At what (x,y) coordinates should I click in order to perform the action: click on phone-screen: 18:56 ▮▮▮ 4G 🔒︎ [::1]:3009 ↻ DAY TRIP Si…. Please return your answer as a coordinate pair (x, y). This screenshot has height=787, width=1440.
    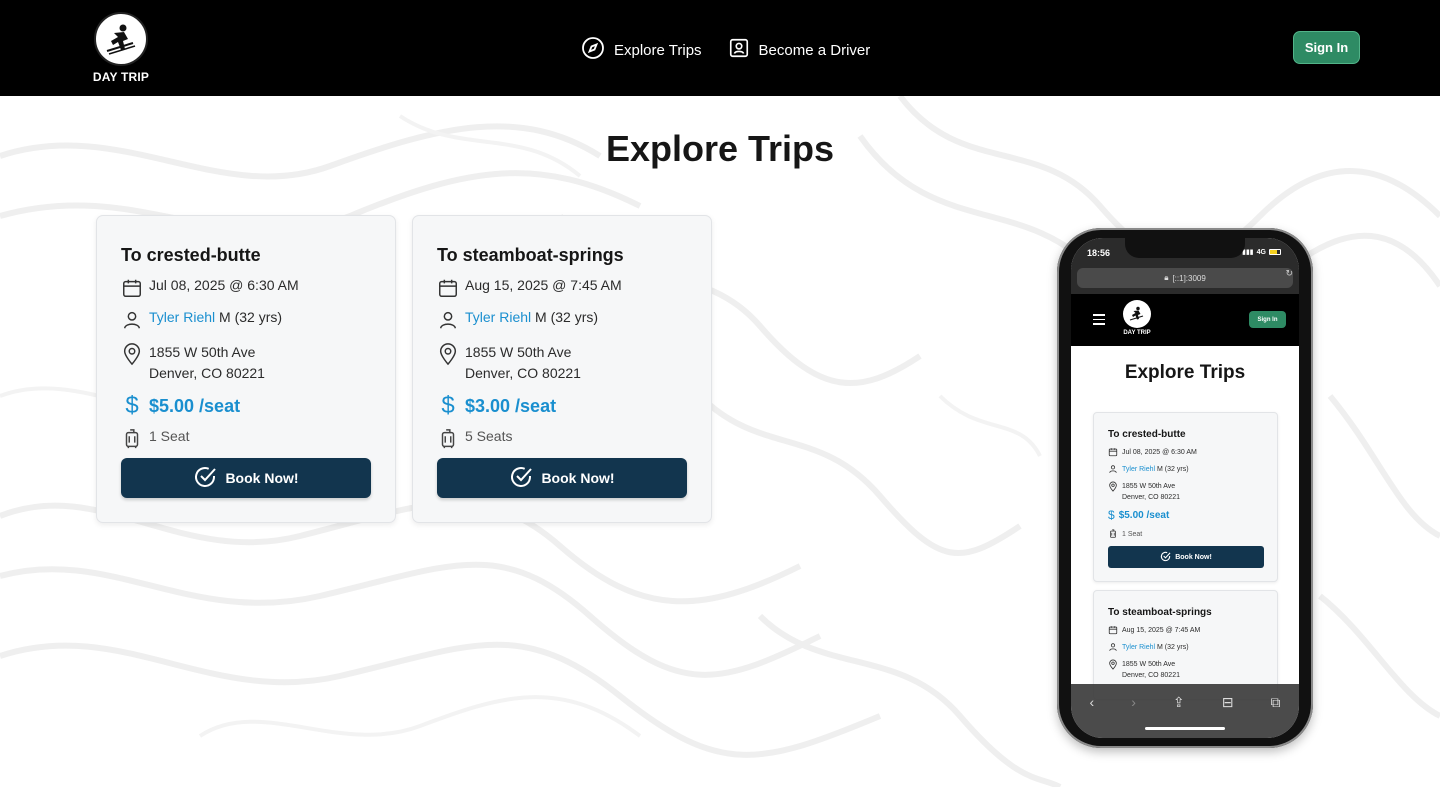
    Looking at the image, I should click on (1185, 488).